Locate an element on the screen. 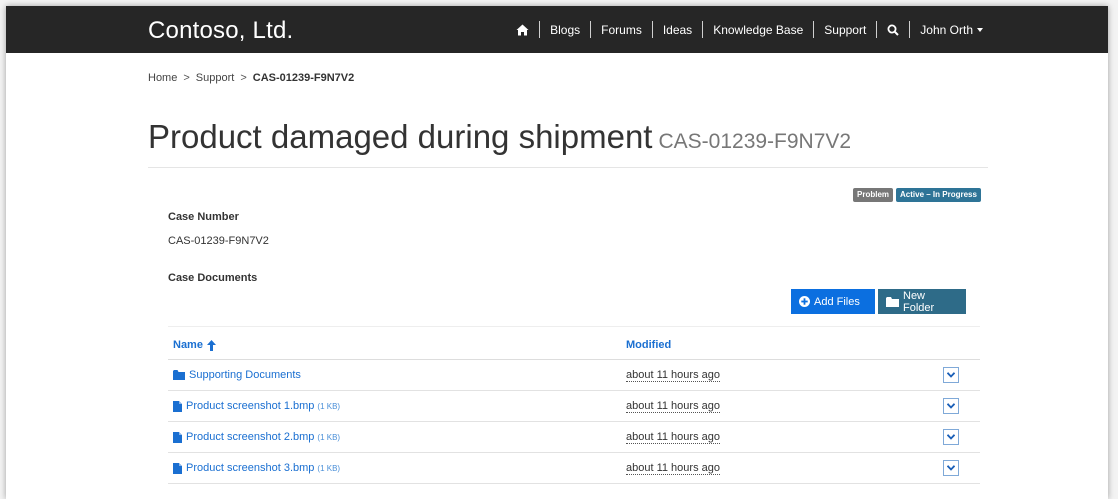 The width and height of the screenshot is (1118, 499). page-title: Product damaged during shipment is located at coordinates (400, 136).